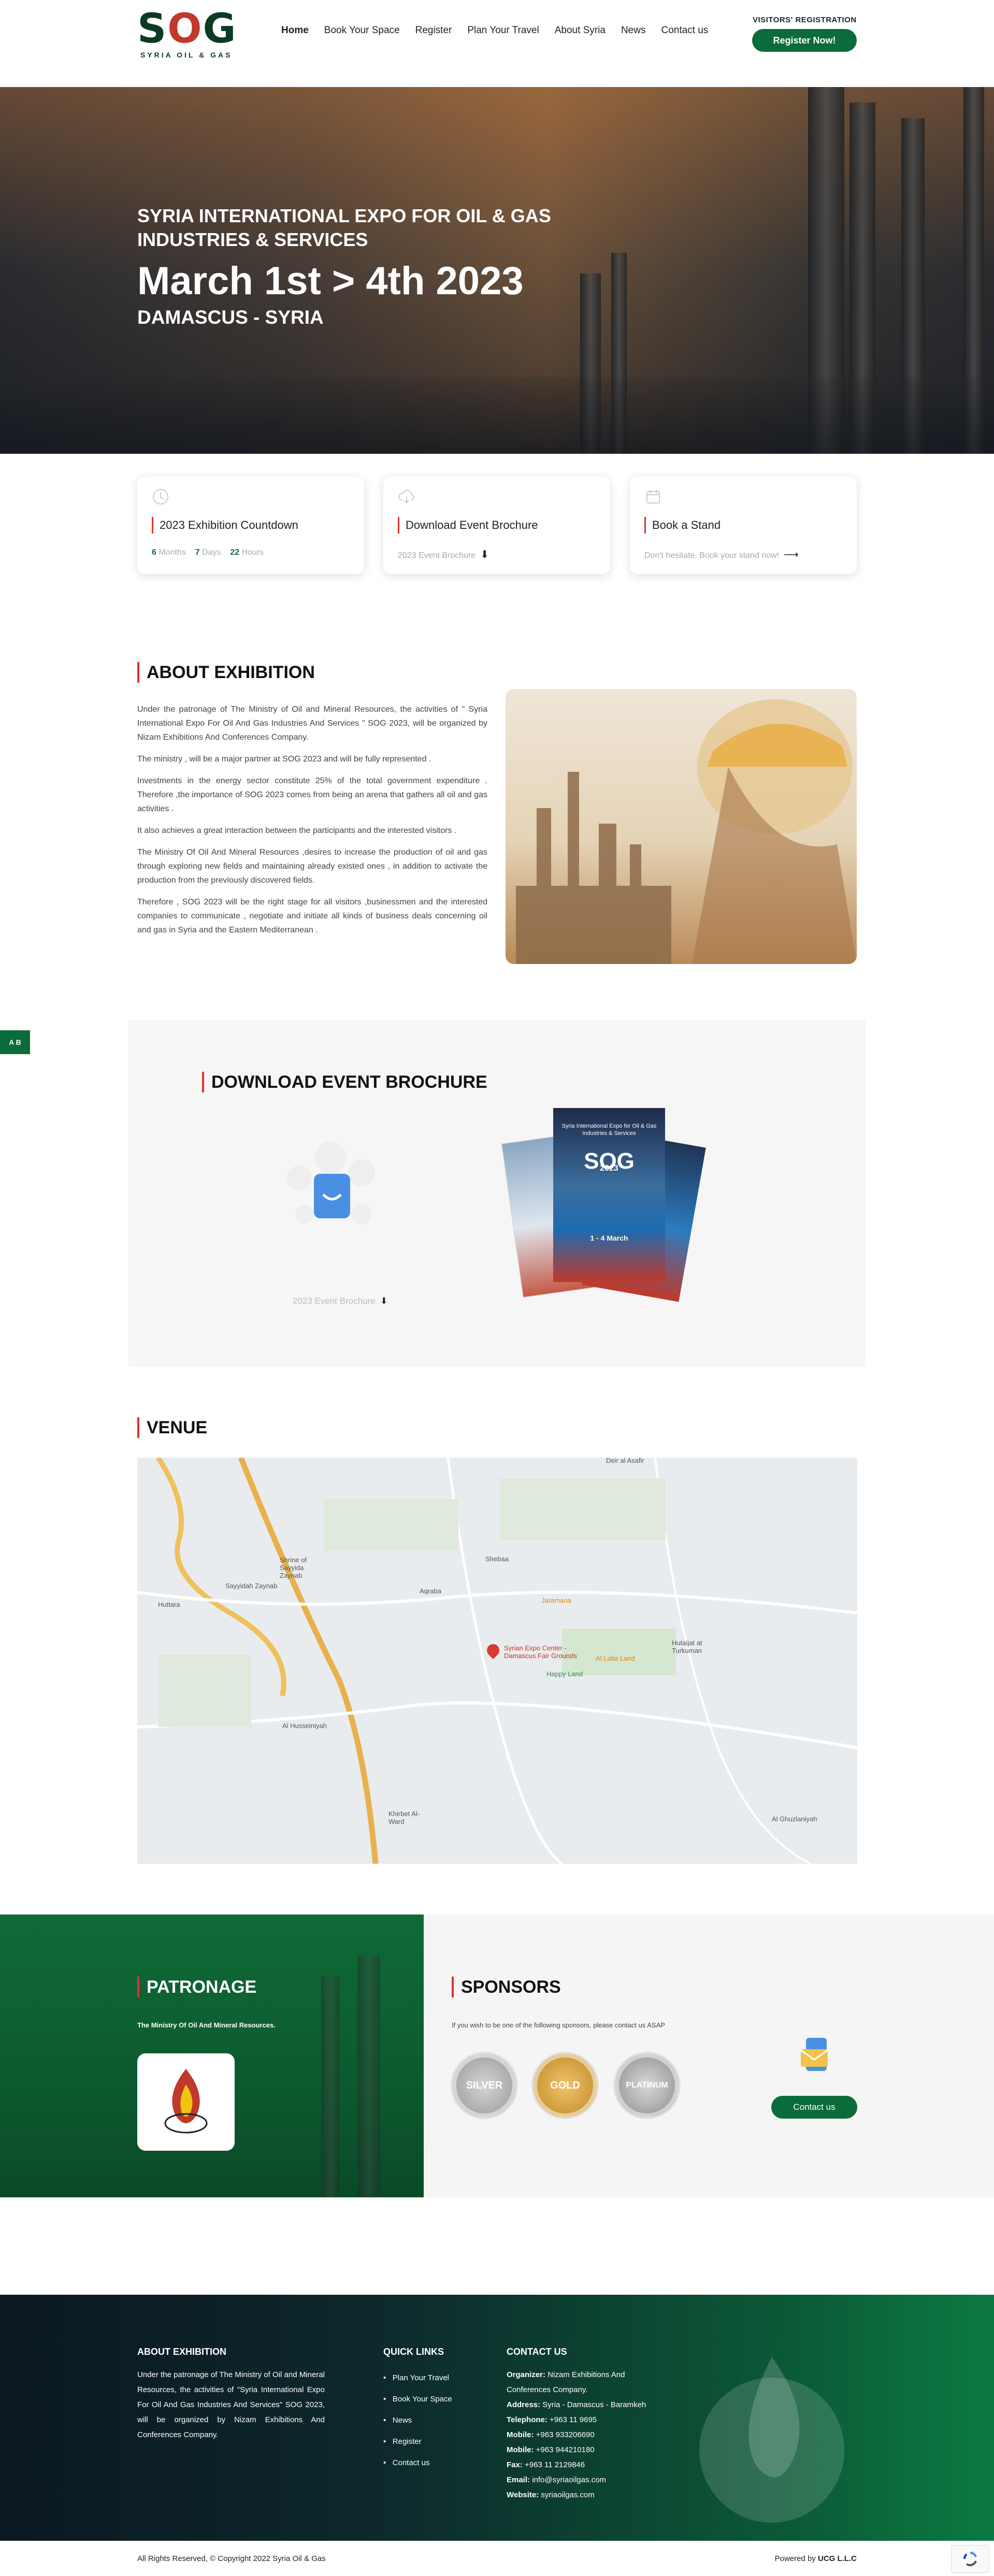  What do you see at coordinates (160, 497) in the screenshot?
I see `clock-icon` at bounding box center [160, 497].